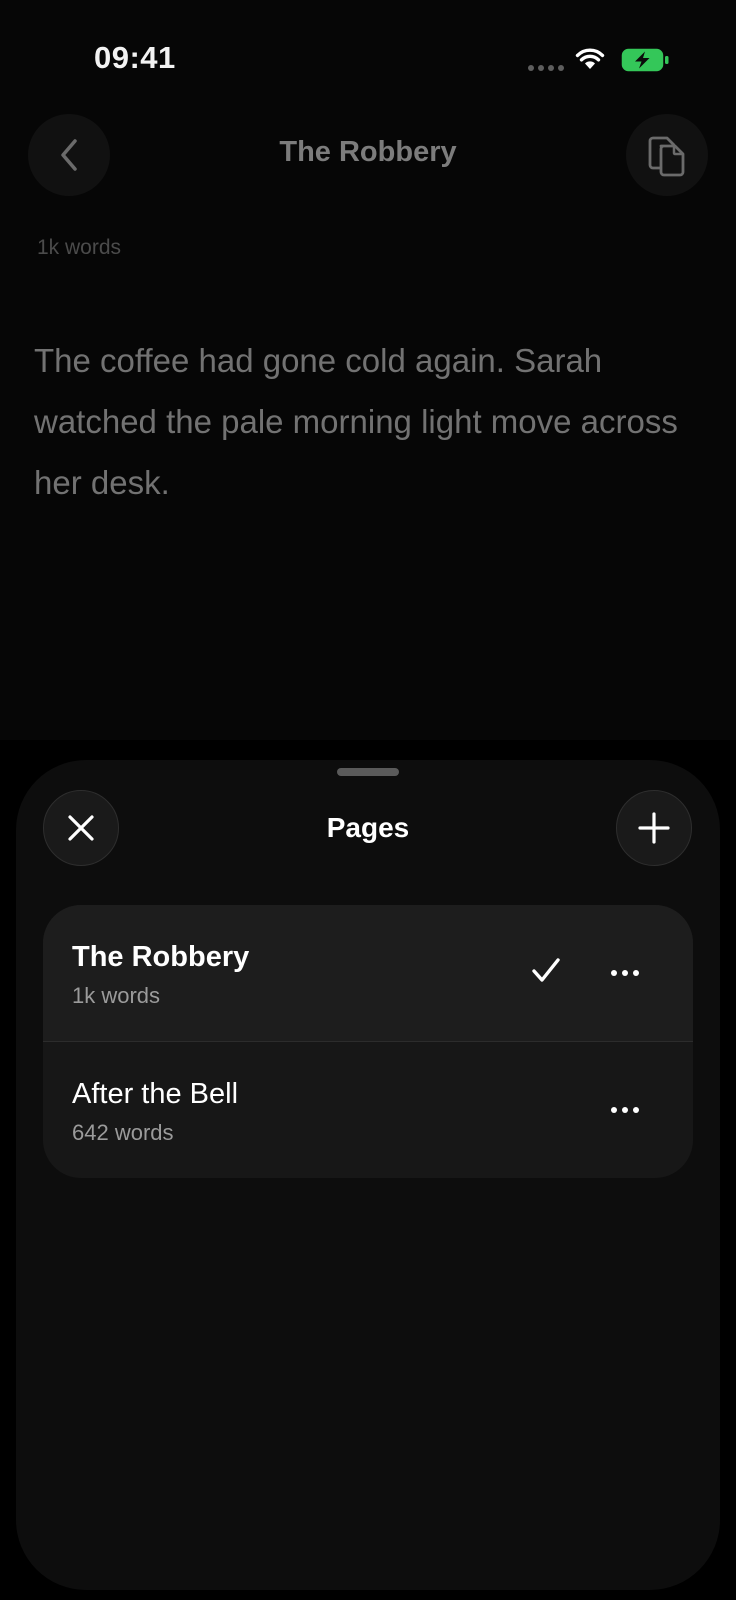  What do you see at coordinates (546, 68) in the screenshot?
I see `cellular-signal-icon` at bounding box center [546, 68].